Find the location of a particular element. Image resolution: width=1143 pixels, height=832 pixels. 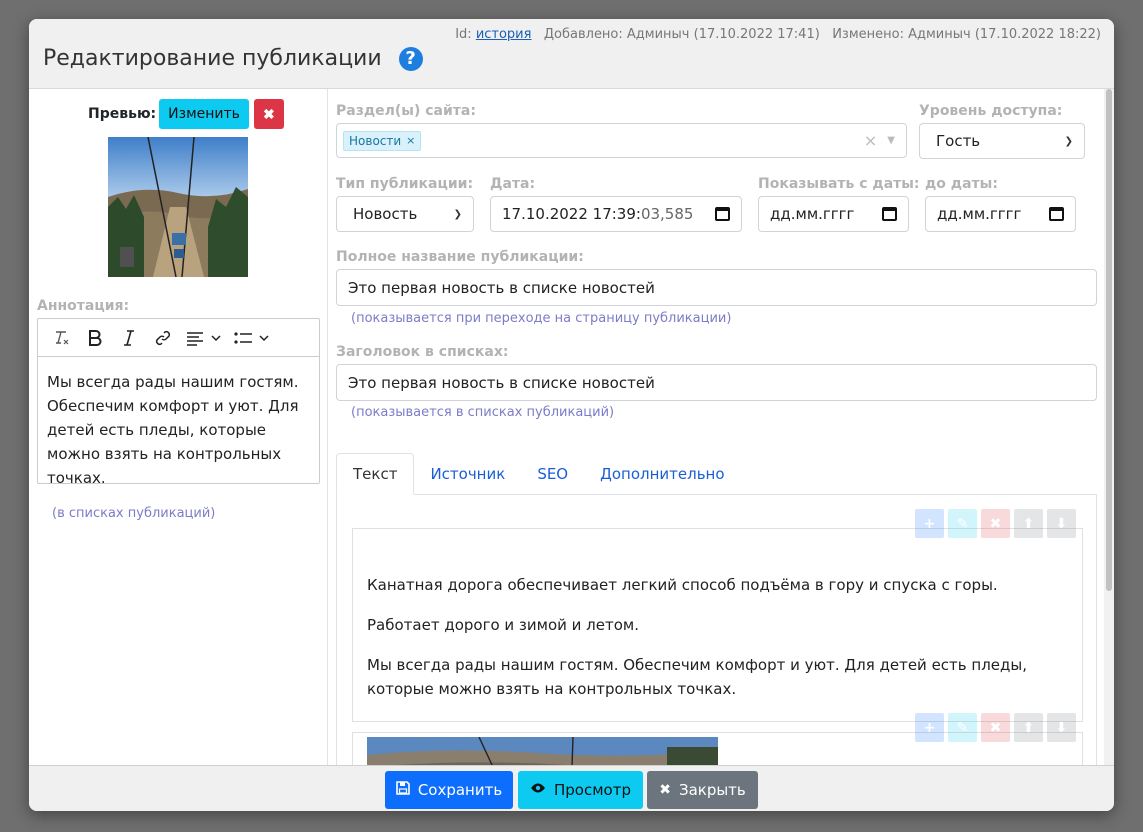

eye-icon is located at coordinates (538, 790).